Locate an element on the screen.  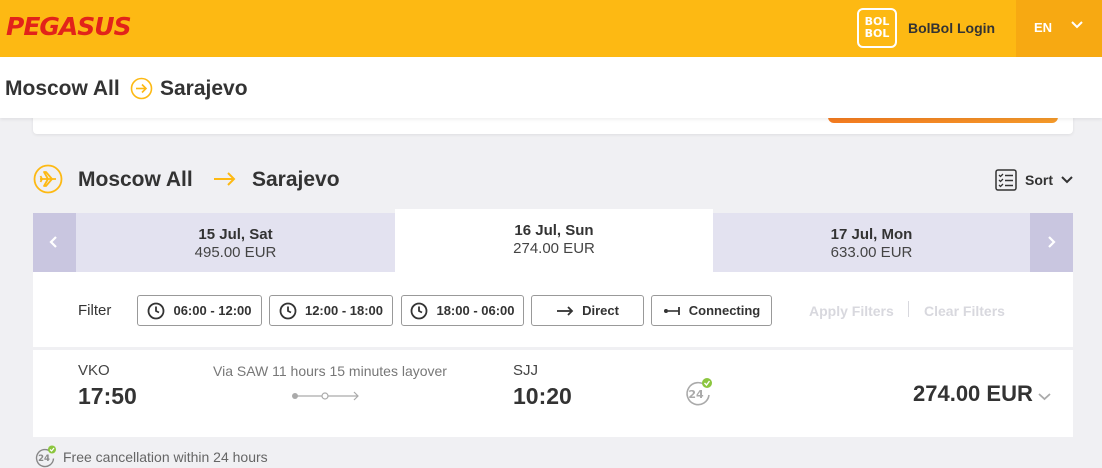
filter-evening-button: 18:00 - 06:00 is located at coordinates (462, 310).